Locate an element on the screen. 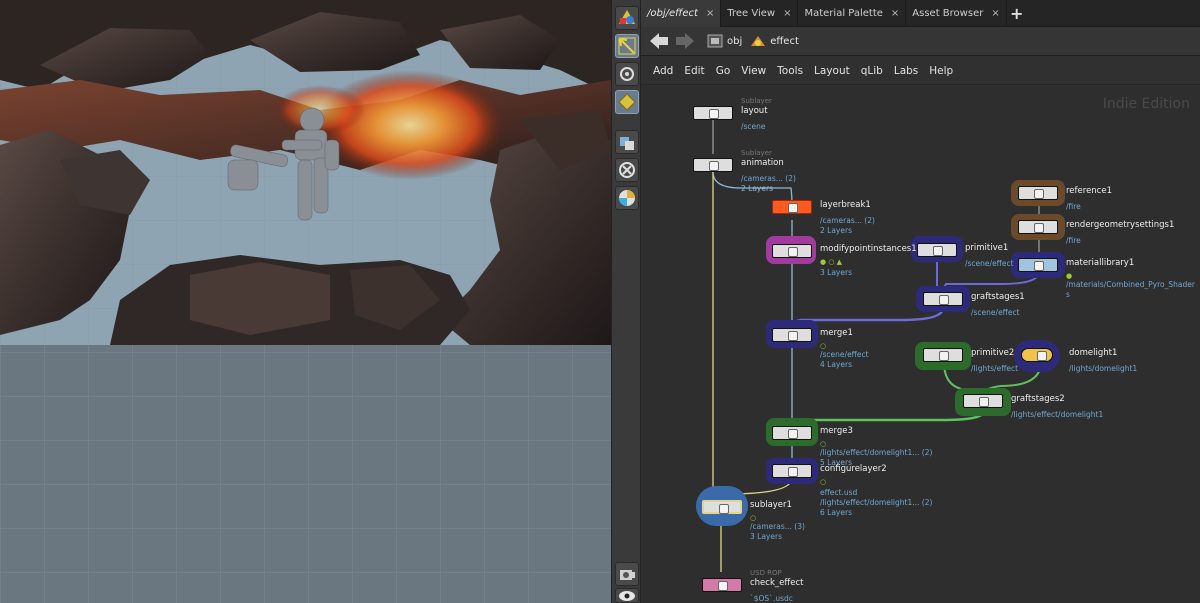  node-name: layout is located at coordinates (754, 111).